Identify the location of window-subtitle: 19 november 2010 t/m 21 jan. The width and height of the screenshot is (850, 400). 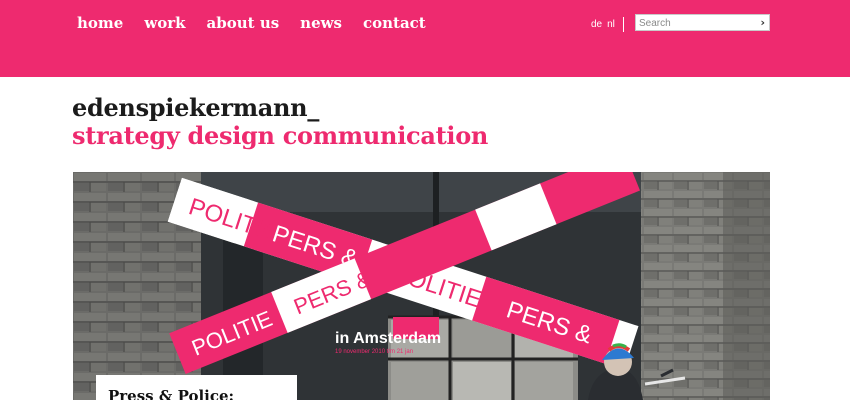
(374, 352).